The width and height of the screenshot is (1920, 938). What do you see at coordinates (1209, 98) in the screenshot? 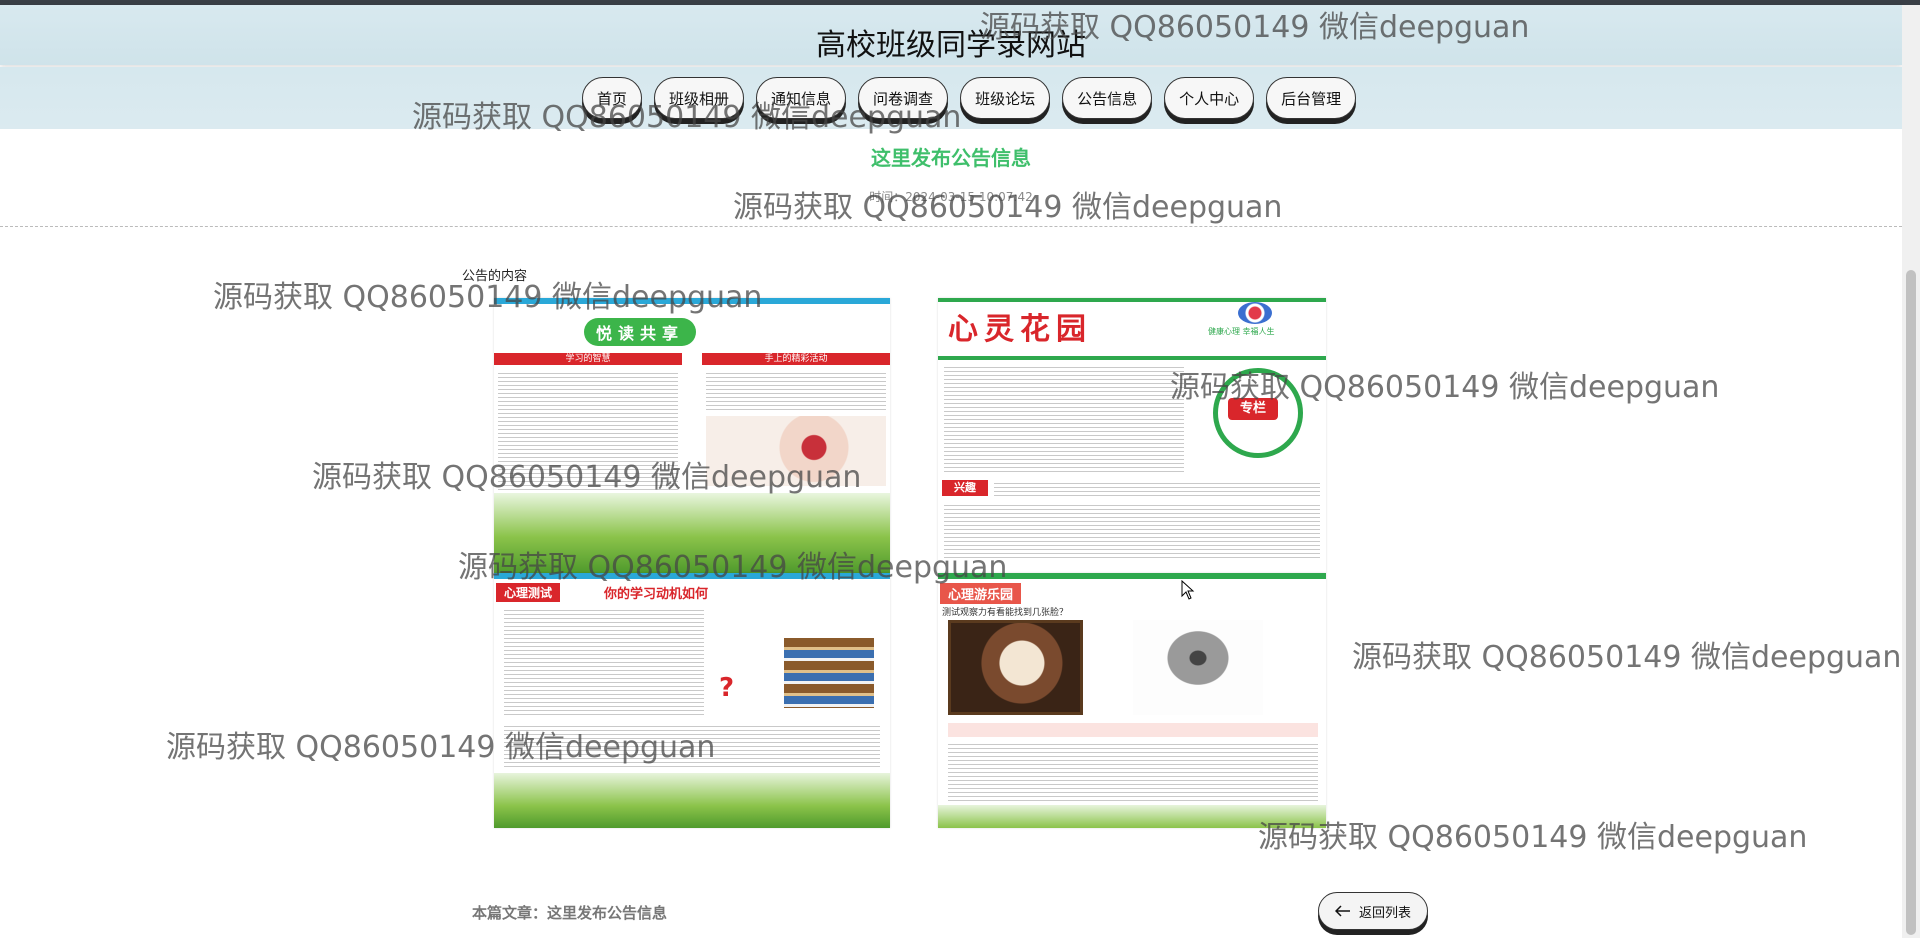
I see `nav-profile-button: 个人中心` at bounding box center [1209, 98].